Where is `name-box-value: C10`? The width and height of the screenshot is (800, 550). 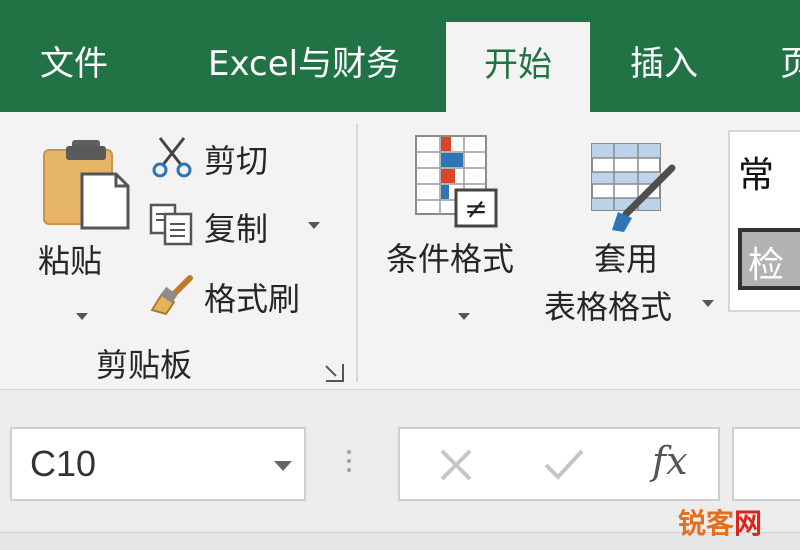 name-box-value: C10 is located at coordinates (63, 463).